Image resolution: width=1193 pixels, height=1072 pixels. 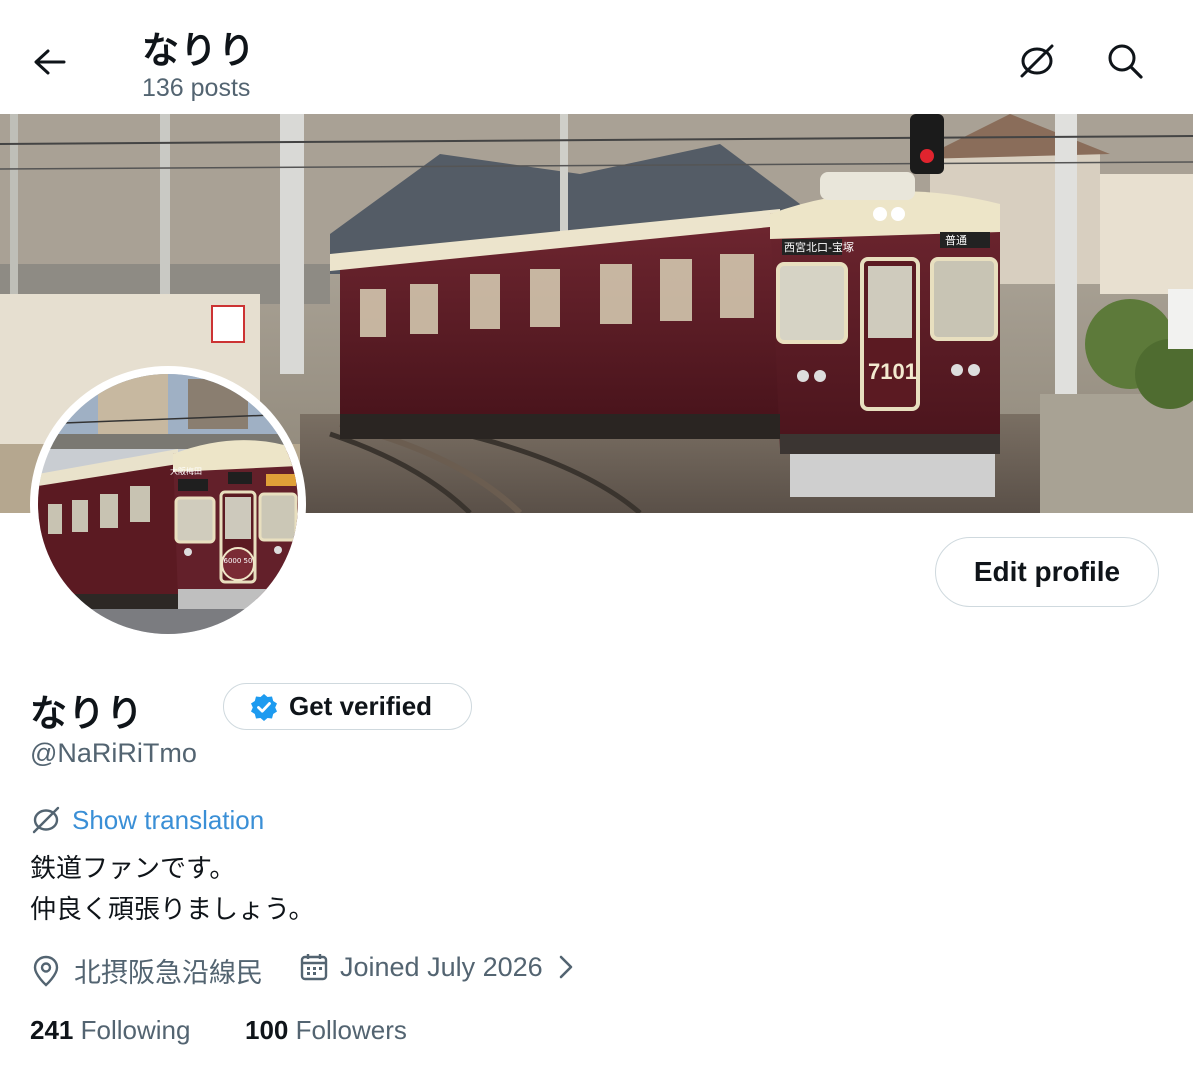 I want to click on show-translation-label: Show translation, so click(x=168, y=819).